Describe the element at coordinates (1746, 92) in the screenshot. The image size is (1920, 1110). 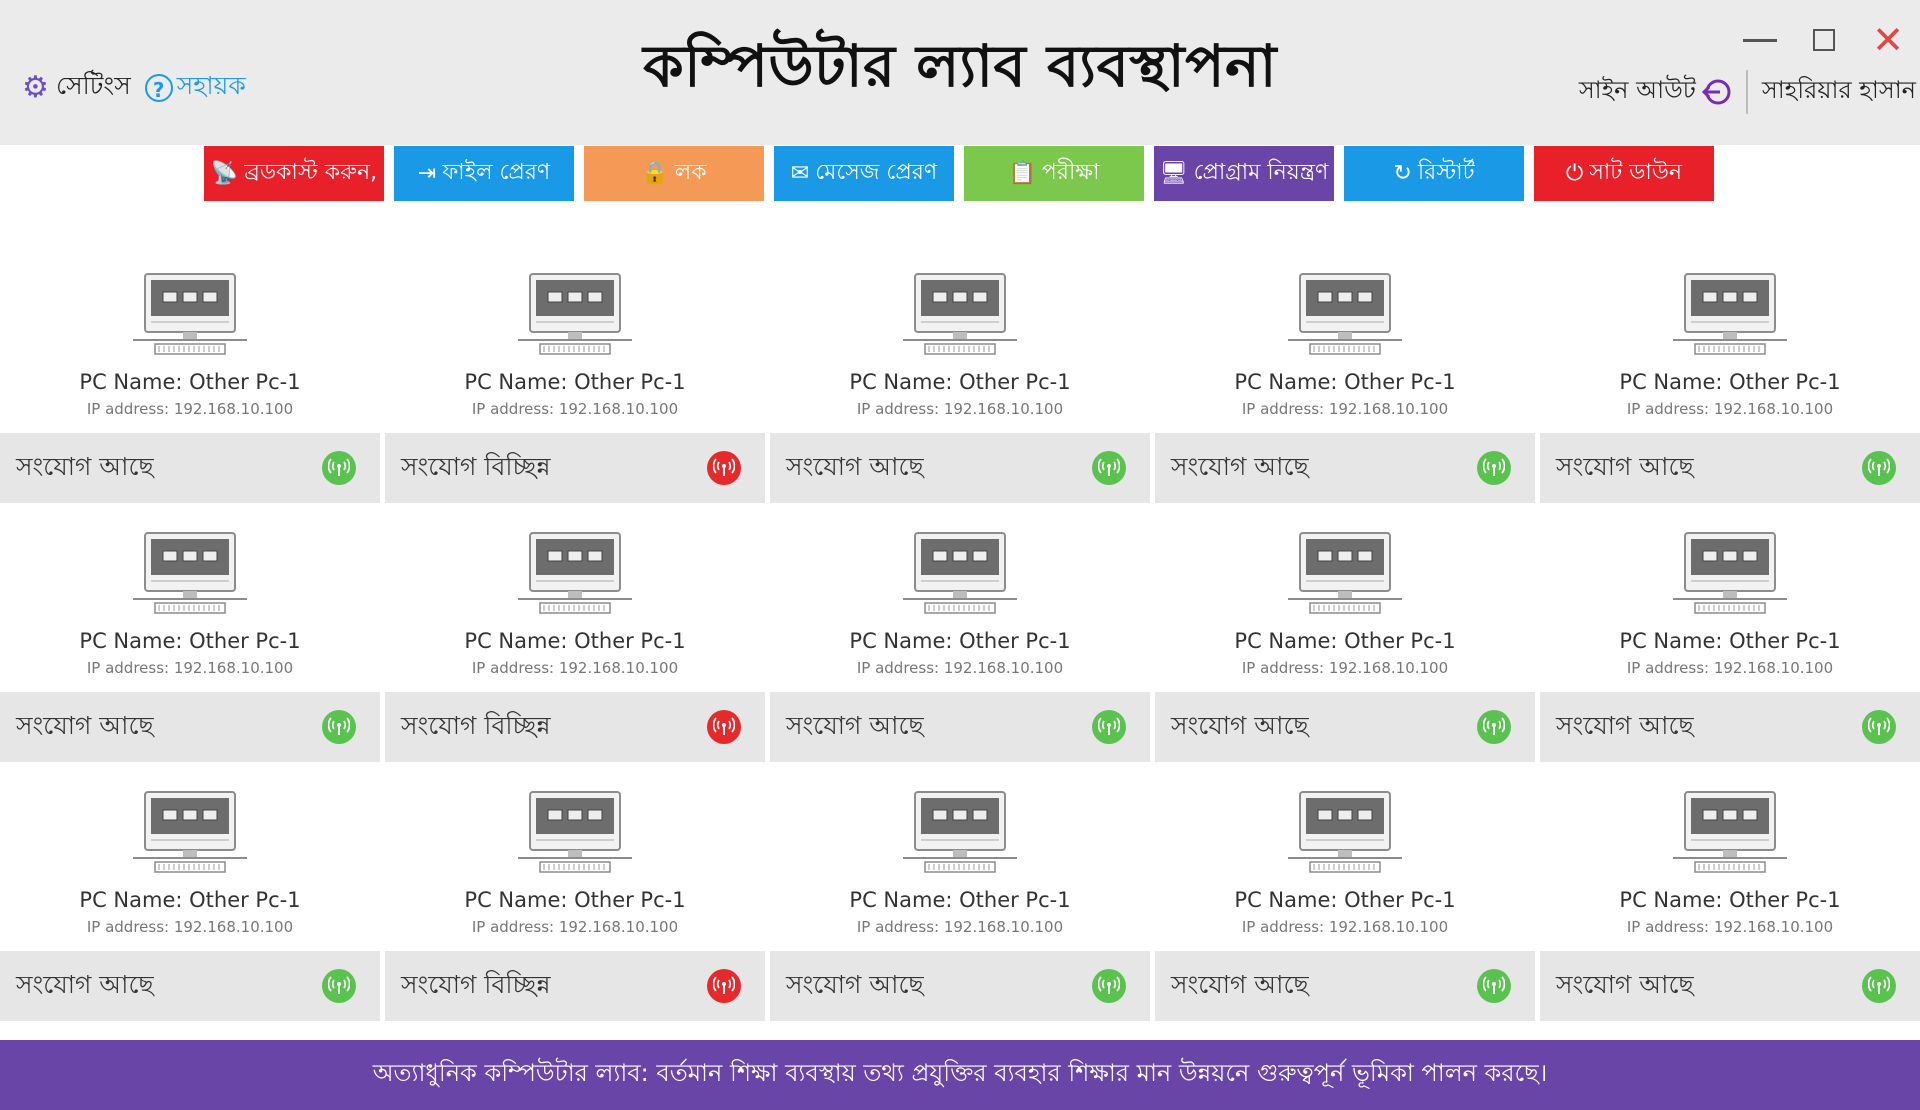
I see `header-divider` at that location.